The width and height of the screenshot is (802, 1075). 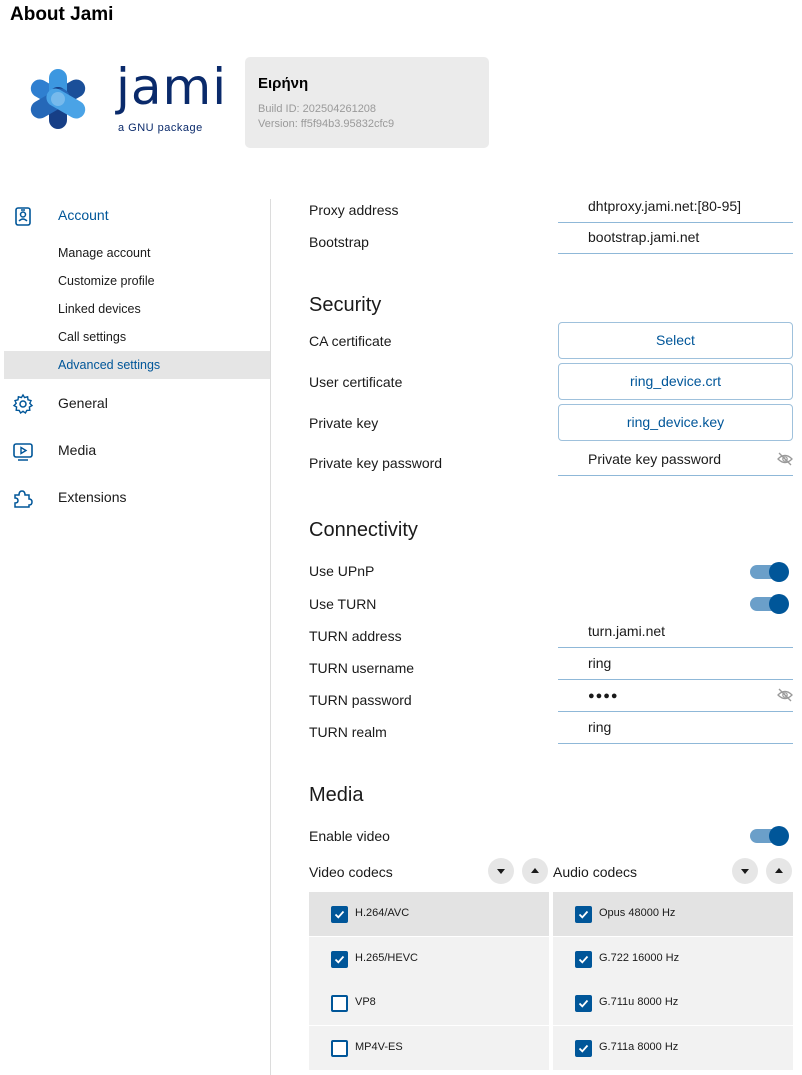 What do you see at coordinates (644, 237) in the screenshot?
I see `bootstrap-value: bootstrap.jami.net` at bounding box center [644, 237].